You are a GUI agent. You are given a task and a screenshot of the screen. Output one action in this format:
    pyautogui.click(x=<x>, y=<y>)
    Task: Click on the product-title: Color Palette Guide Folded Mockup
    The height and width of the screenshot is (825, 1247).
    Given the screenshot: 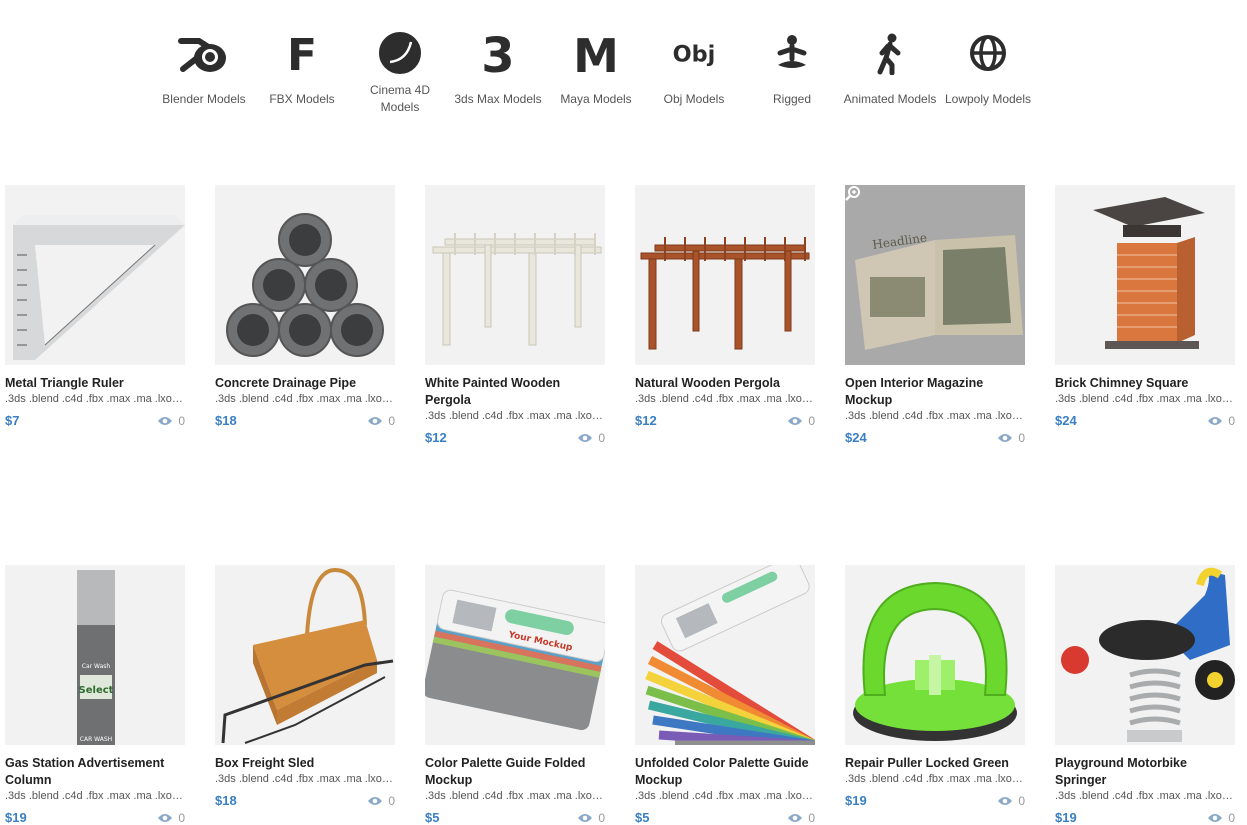 What is the action you would take?
    pyautogui.click(x=515, y=772)
    